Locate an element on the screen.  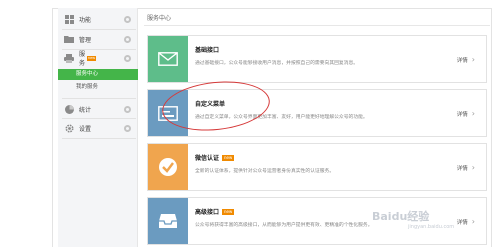
sidebar-item-label: 功能 is located at coordinates (85, 20).